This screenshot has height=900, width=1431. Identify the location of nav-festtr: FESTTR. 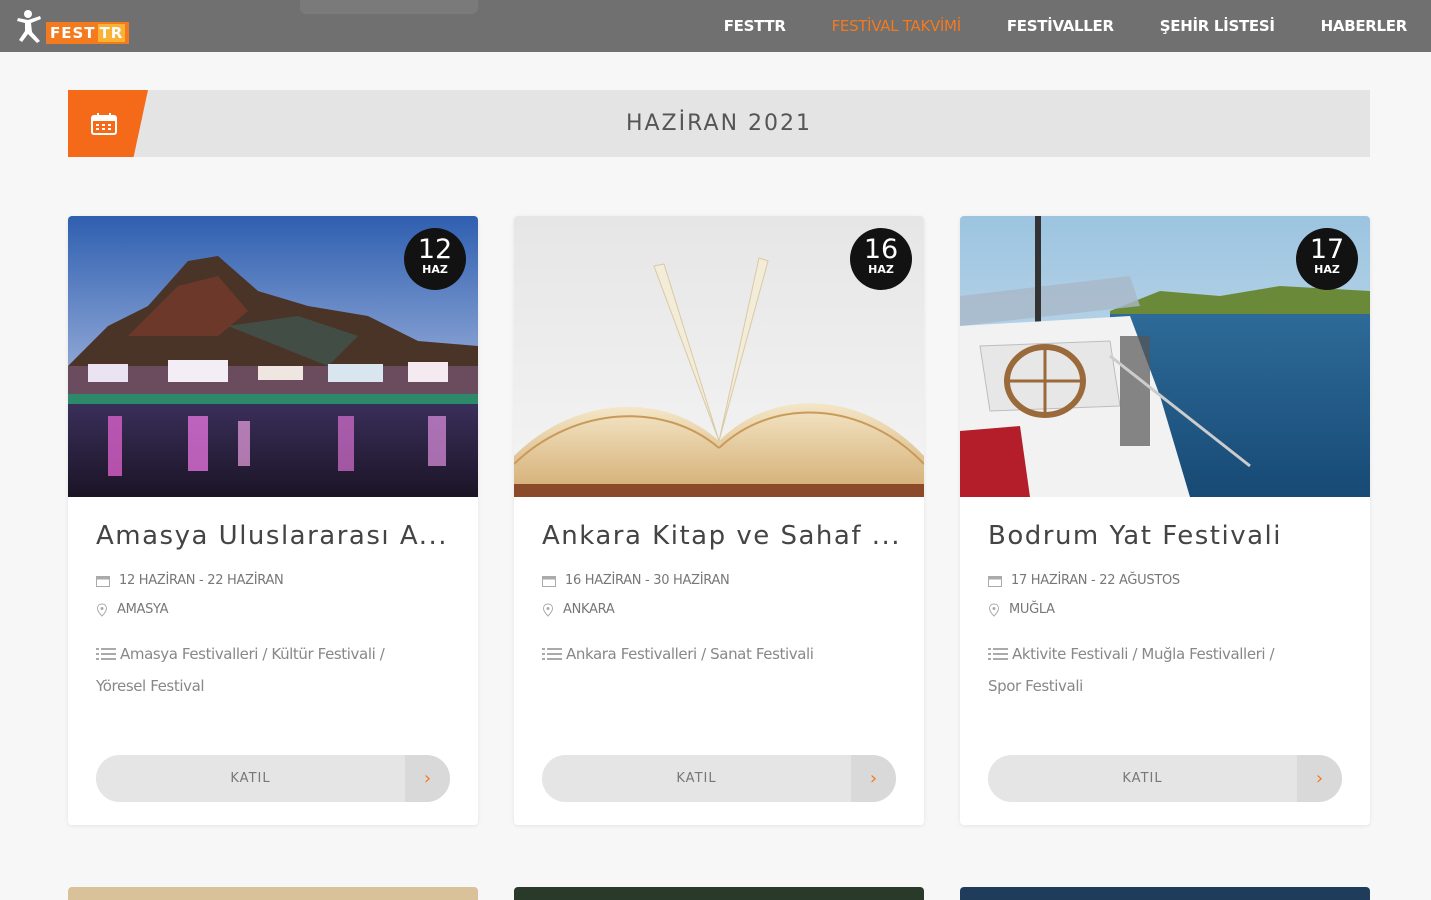
(755, 26).